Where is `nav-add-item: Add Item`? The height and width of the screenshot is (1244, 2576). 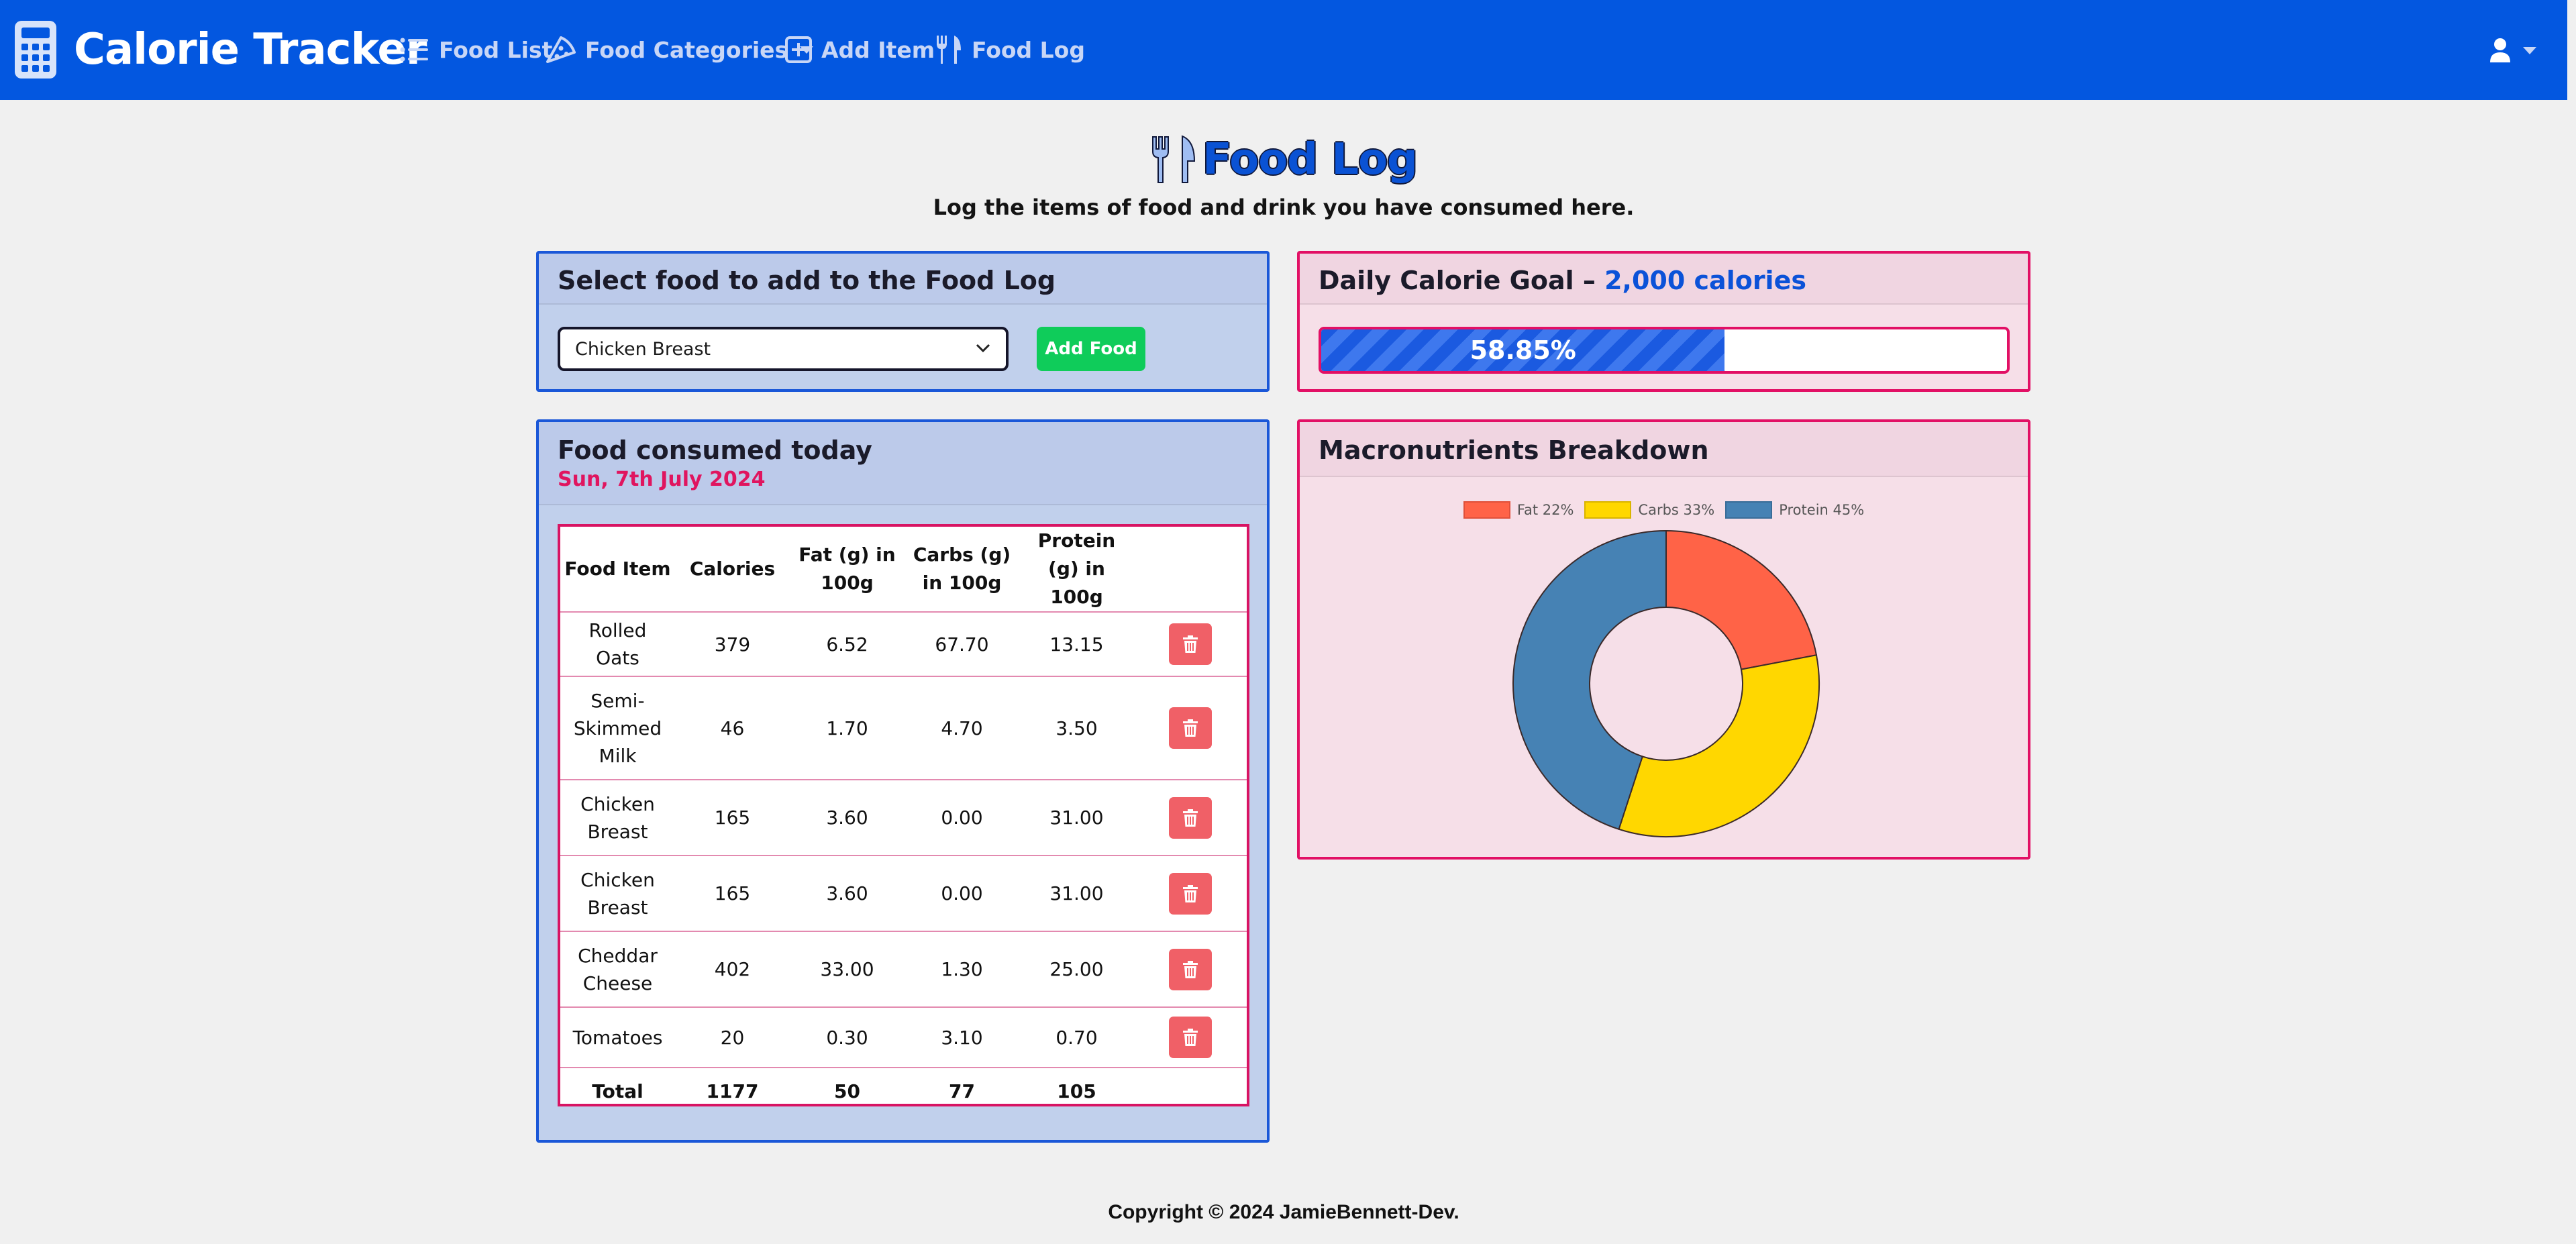 nav-add-item: Add Item is located at coordinates (860, 49).